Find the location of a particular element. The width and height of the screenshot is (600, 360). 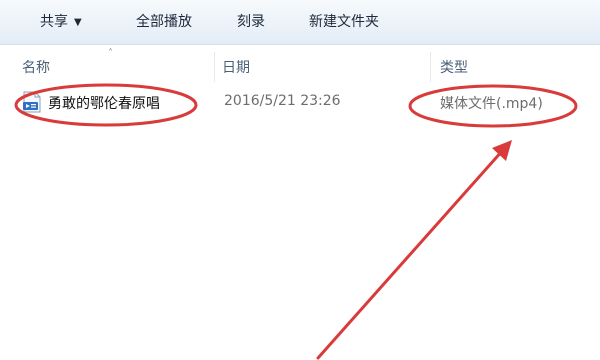

chevron-down-icon: ▼ is located at coordinates (78, 22).